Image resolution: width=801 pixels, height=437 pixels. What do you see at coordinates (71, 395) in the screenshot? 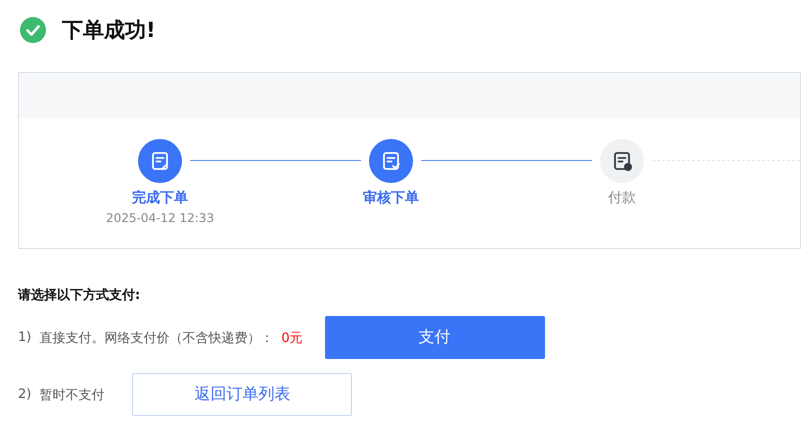
I see `option-text: 暂时不支付` at bounding box center [71, 395].